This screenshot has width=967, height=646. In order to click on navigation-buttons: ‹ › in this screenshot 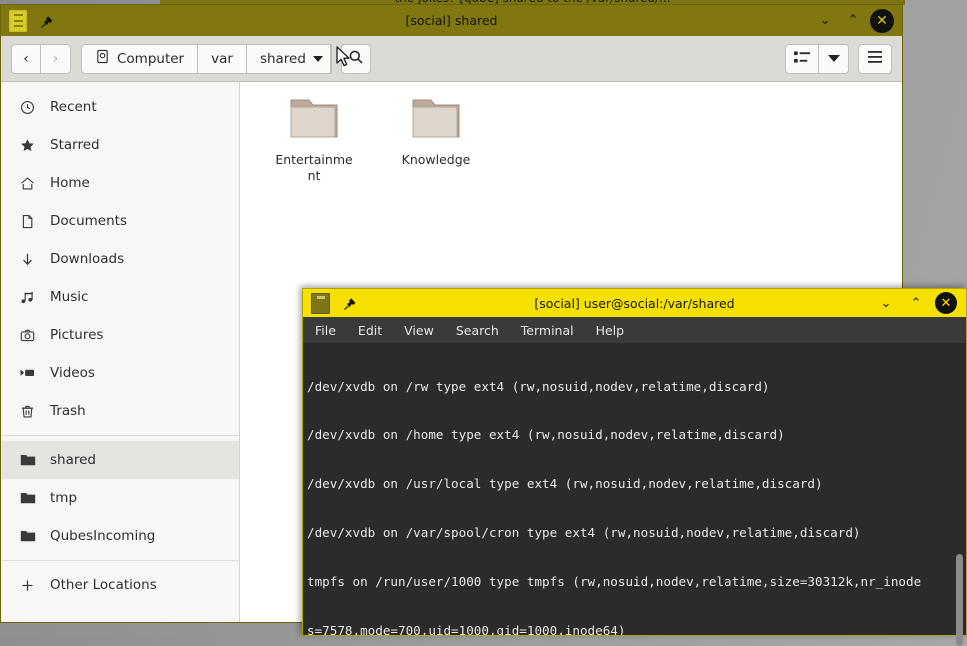, I will do `click(41, 58)`.